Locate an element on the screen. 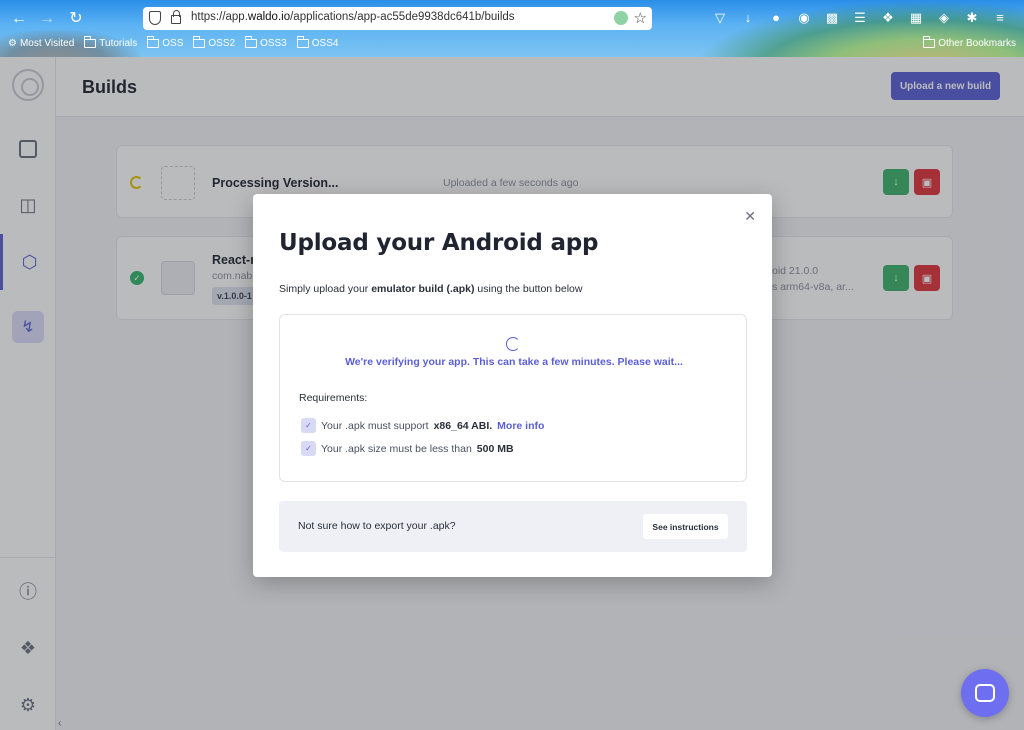 Image resolution: width=1024 pixels, height=730 pixels. more-info-link: More info is located at coordinates (520, 426).